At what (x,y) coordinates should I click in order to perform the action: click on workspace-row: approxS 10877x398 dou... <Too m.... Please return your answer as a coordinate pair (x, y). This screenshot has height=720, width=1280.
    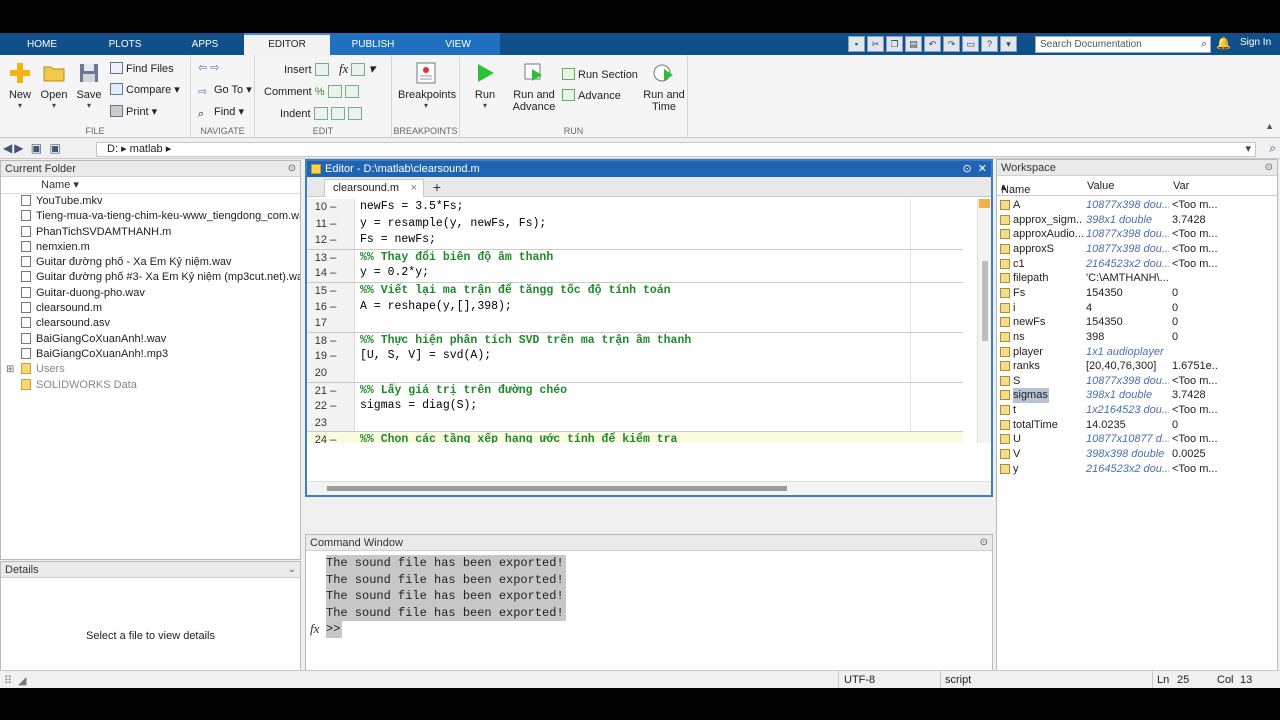
    Looking at the image, I should click on (1137, 249).